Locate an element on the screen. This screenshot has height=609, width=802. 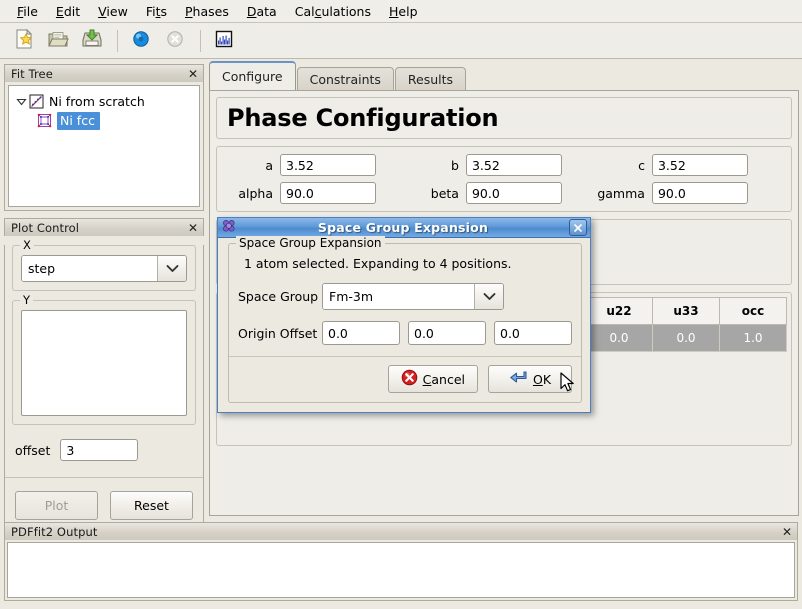
offset-label: offset is located at coordinates (33, 450).